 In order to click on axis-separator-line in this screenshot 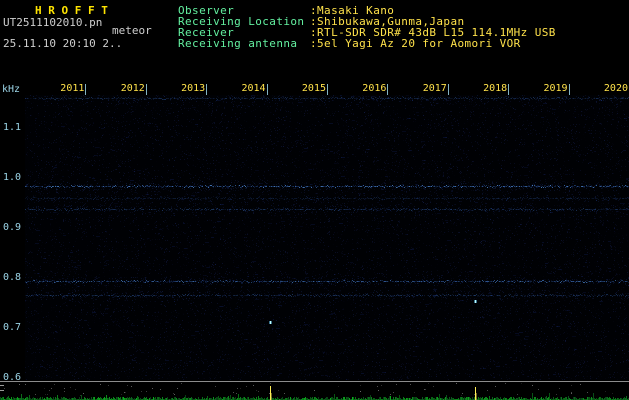, I will do `click(314, 381)`.